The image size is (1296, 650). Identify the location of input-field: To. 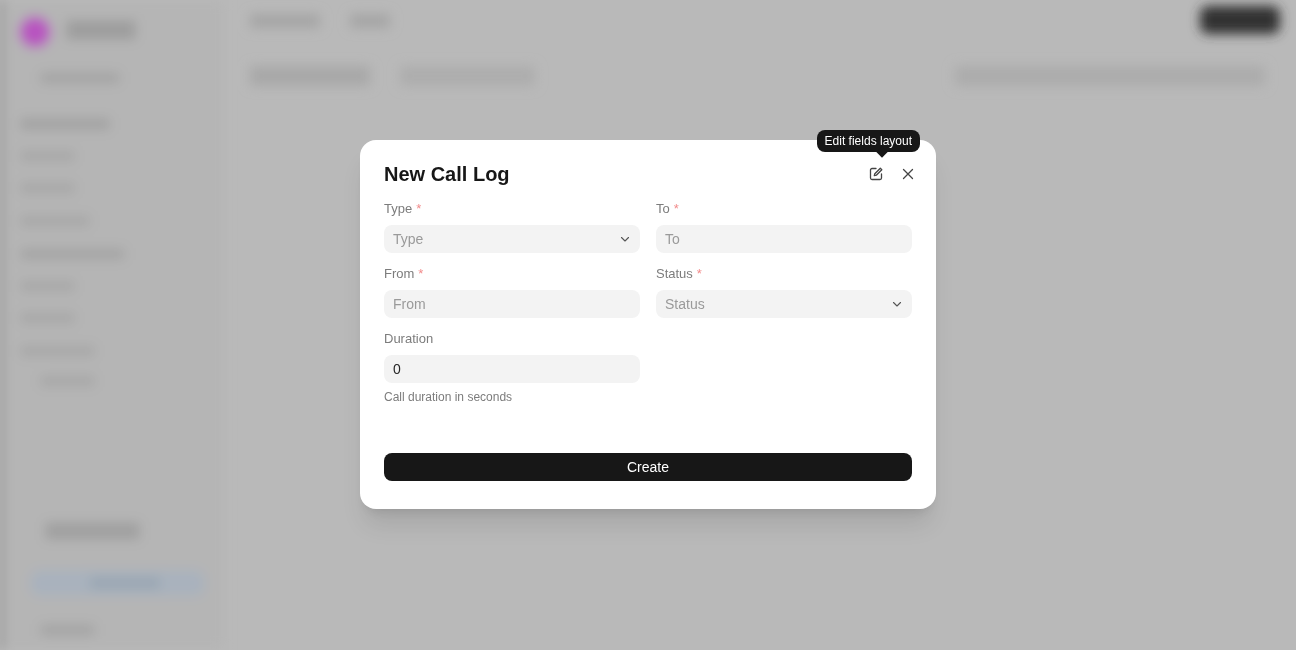
(784, 239).